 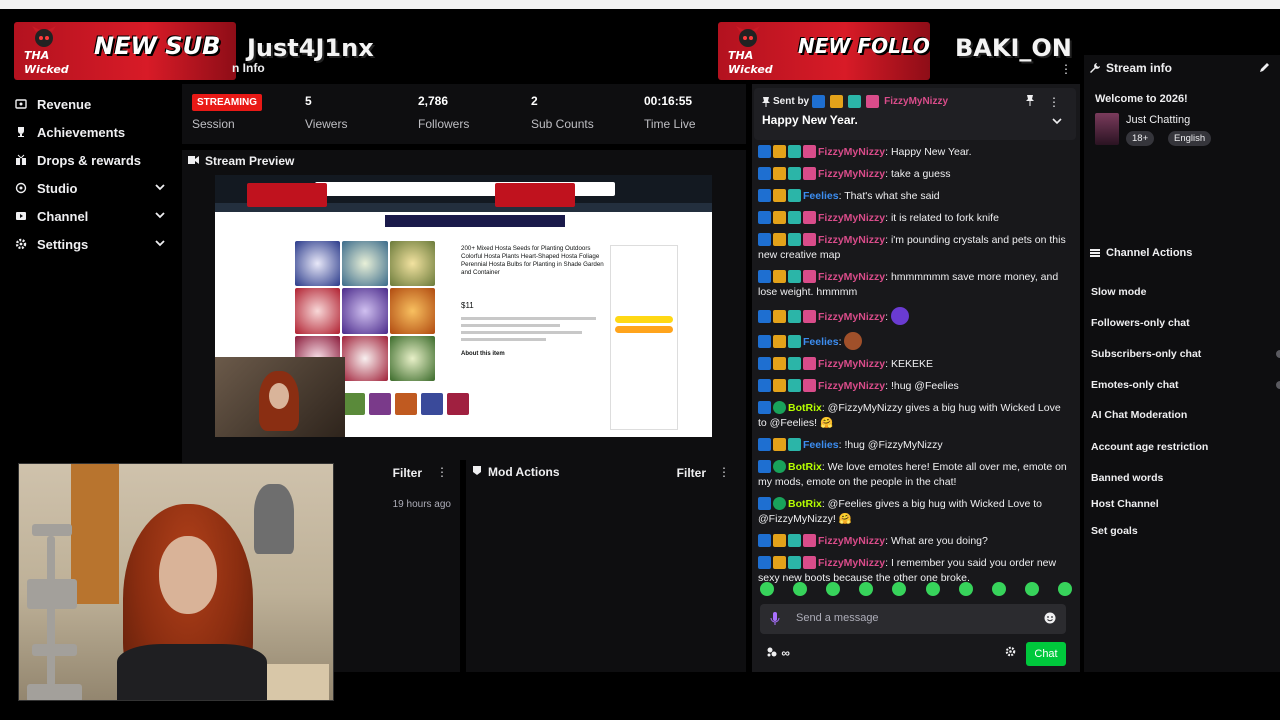 What do you see at coordinates (90, 132) in the screenshot?
I see `nav-item-achievements: Achievements` at bounding box center [90, 132].